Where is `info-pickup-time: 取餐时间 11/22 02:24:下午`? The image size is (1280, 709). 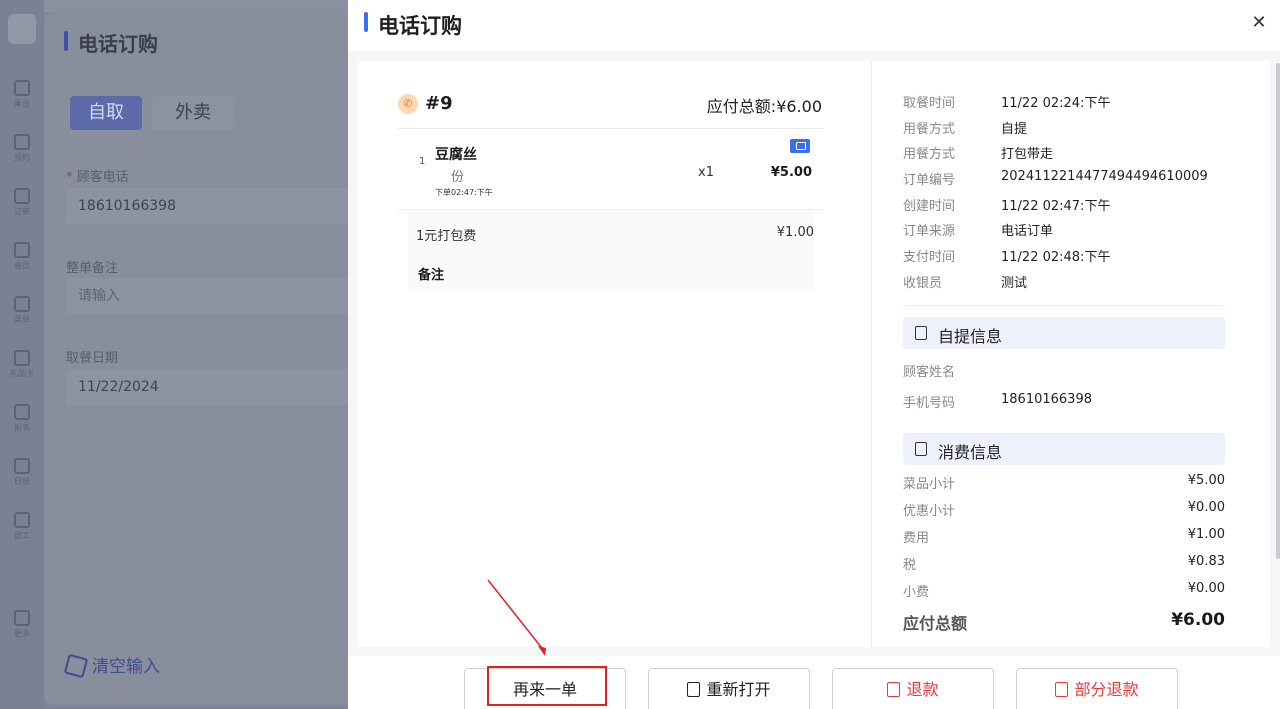 info-pickup-time: 取餐时间 11/22 02:24:下午 is located at coordinates (1007, 103).